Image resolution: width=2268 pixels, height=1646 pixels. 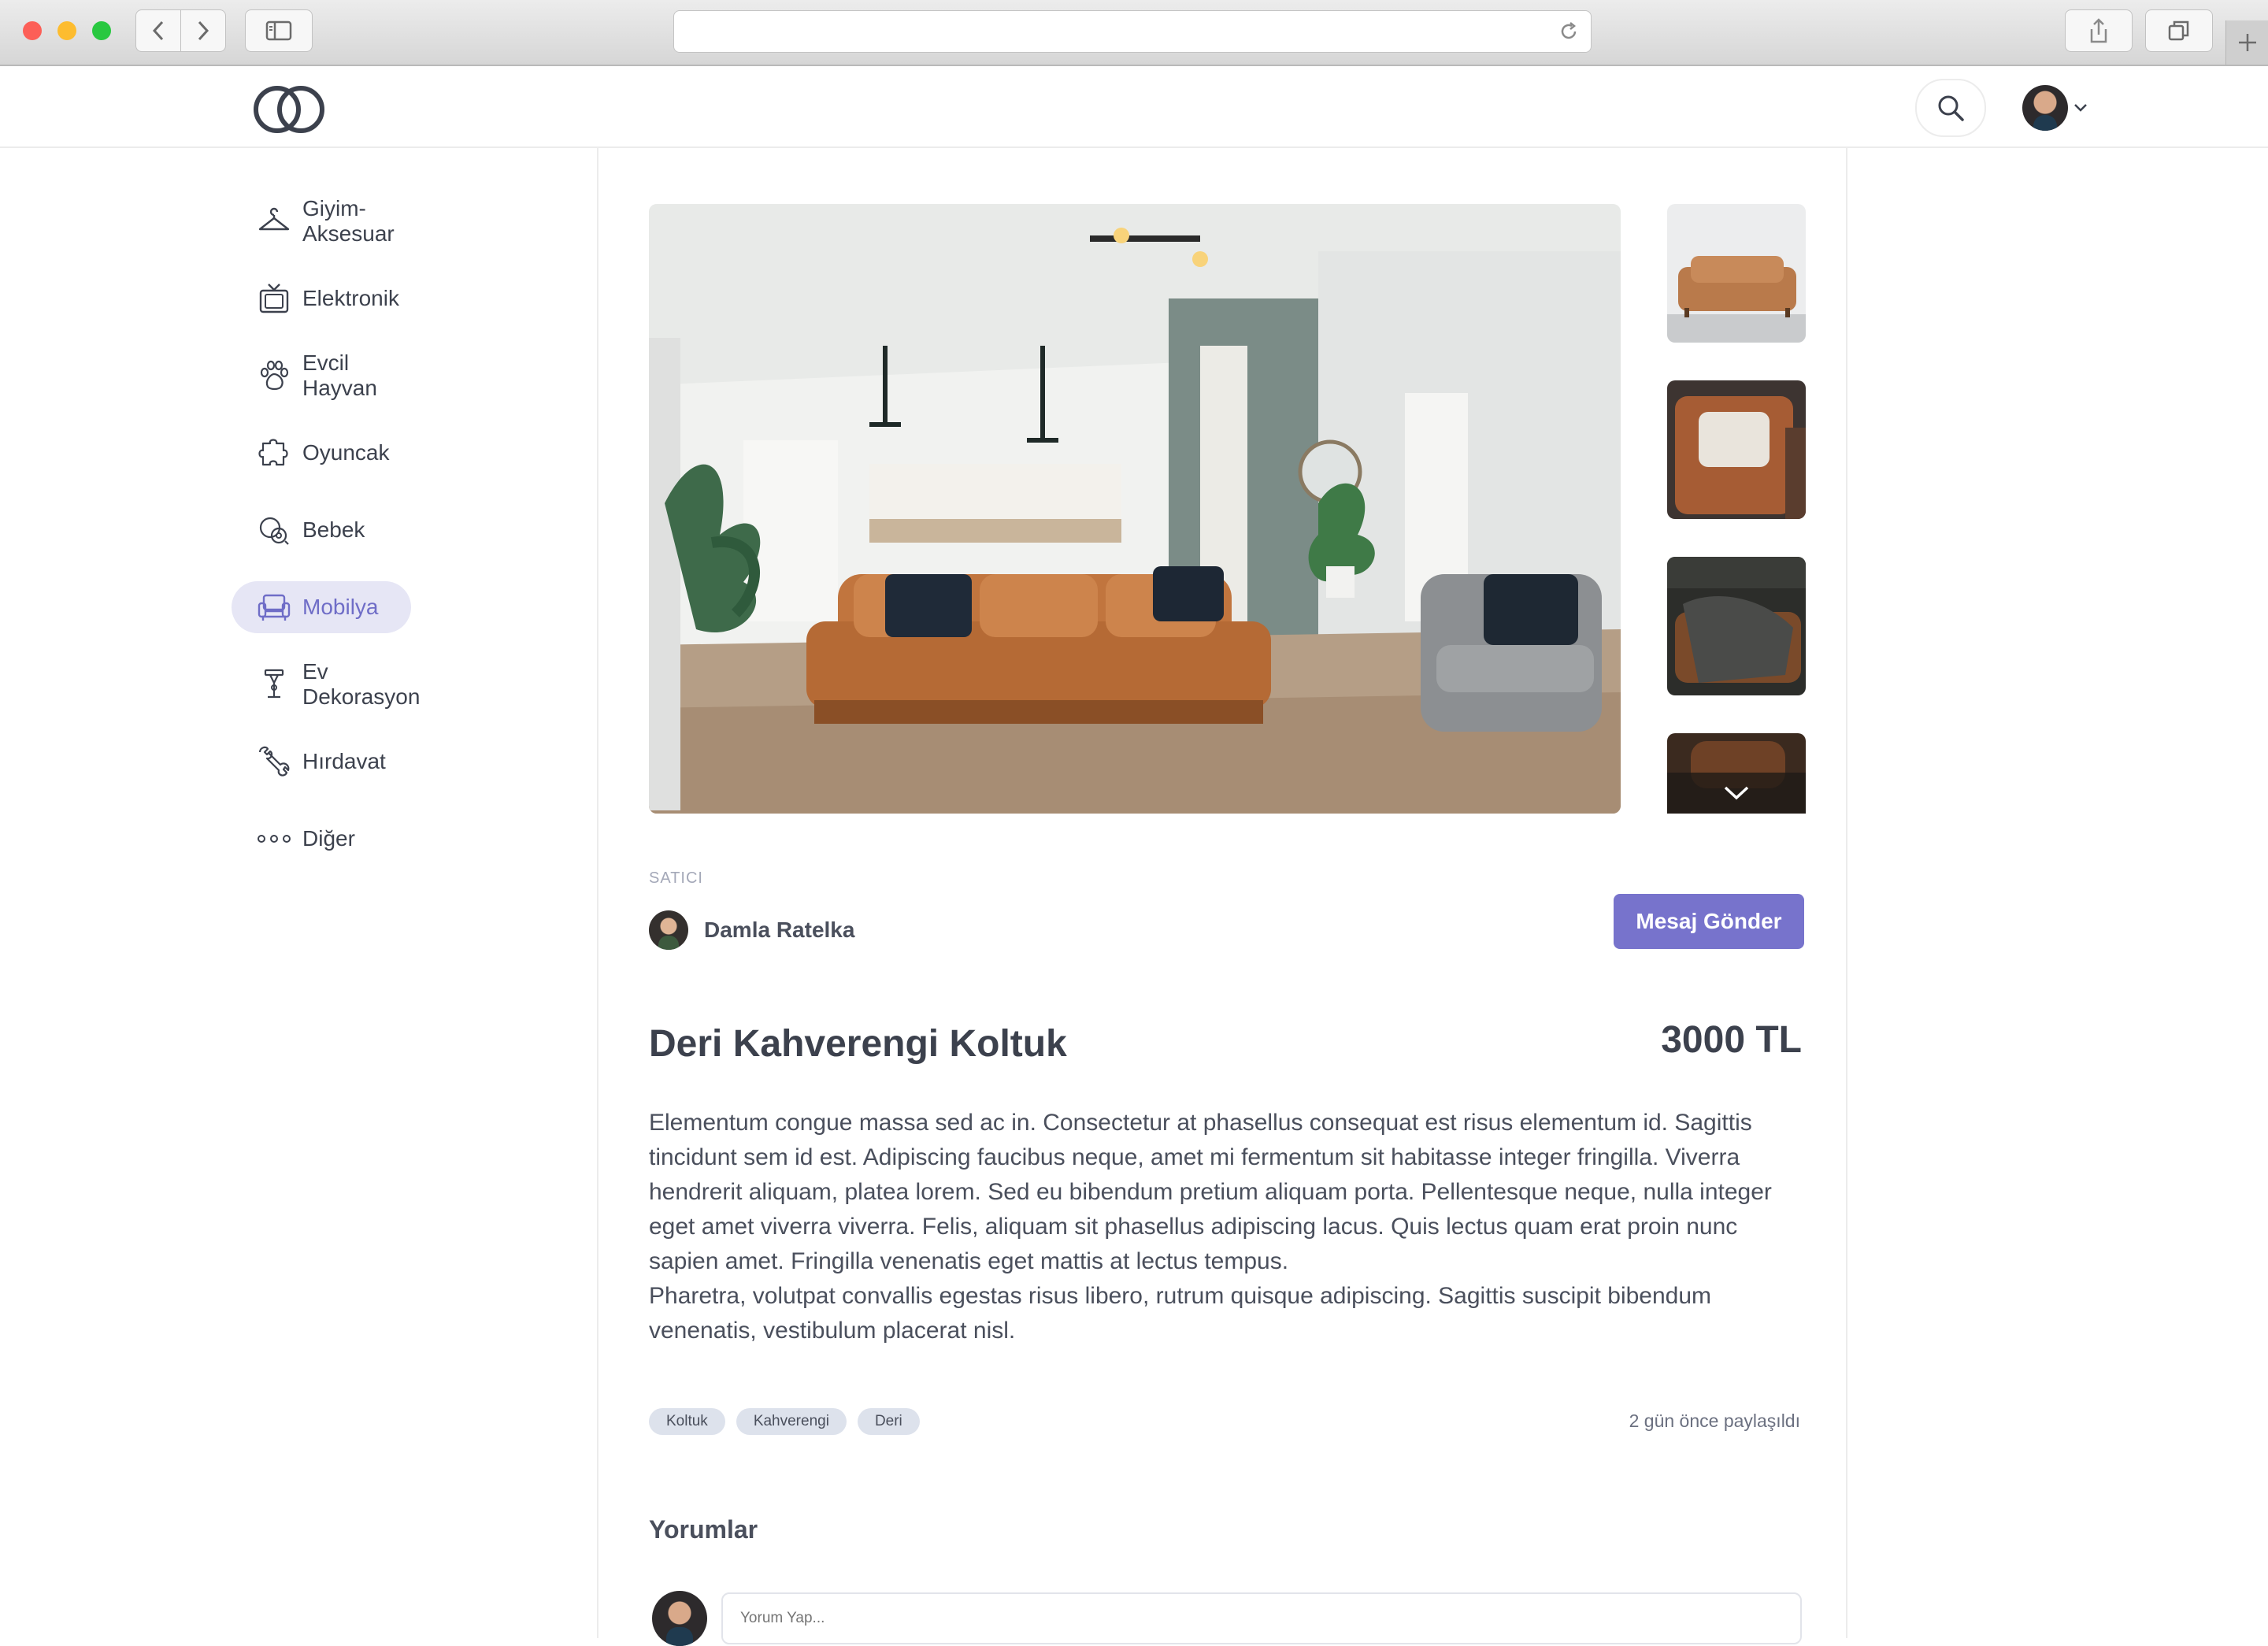 What do you see at coordinates (1261, 1618) in the screenshot?
I see `comment-input` at bounding box center [1261, 1618].